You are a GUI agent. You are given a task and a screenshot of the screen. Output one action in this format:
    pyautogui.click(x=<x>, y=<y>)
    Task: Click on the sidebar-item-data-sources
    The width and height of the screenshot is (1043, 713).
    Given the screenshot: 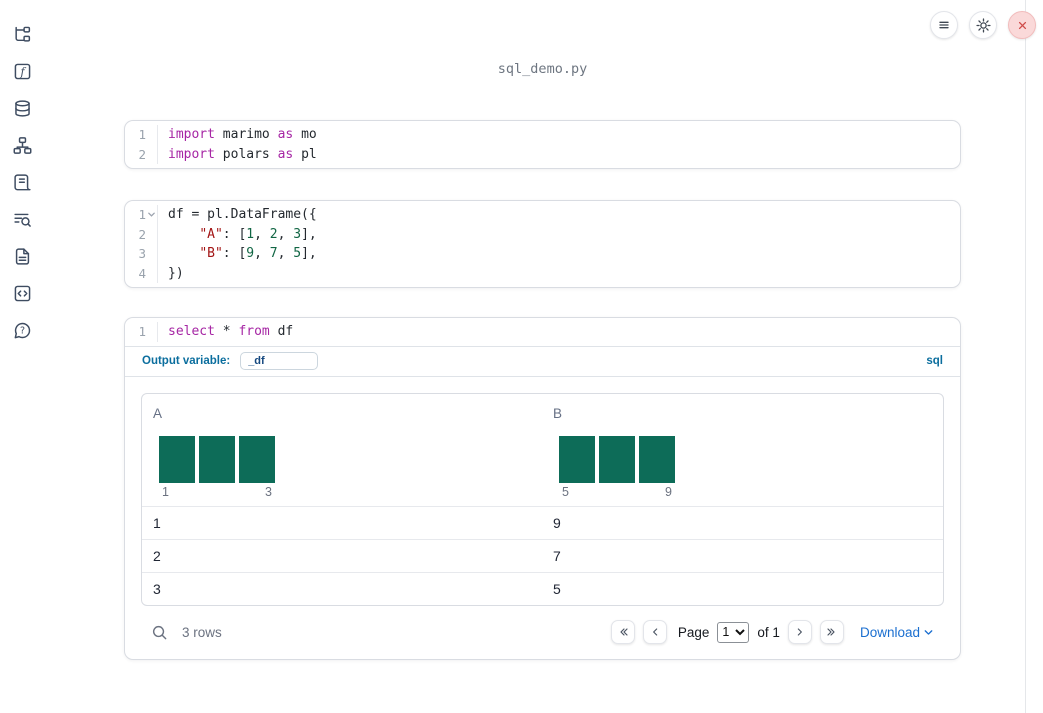 What is the action you would take?
    pyautogui.click(x=22, y=108)
    